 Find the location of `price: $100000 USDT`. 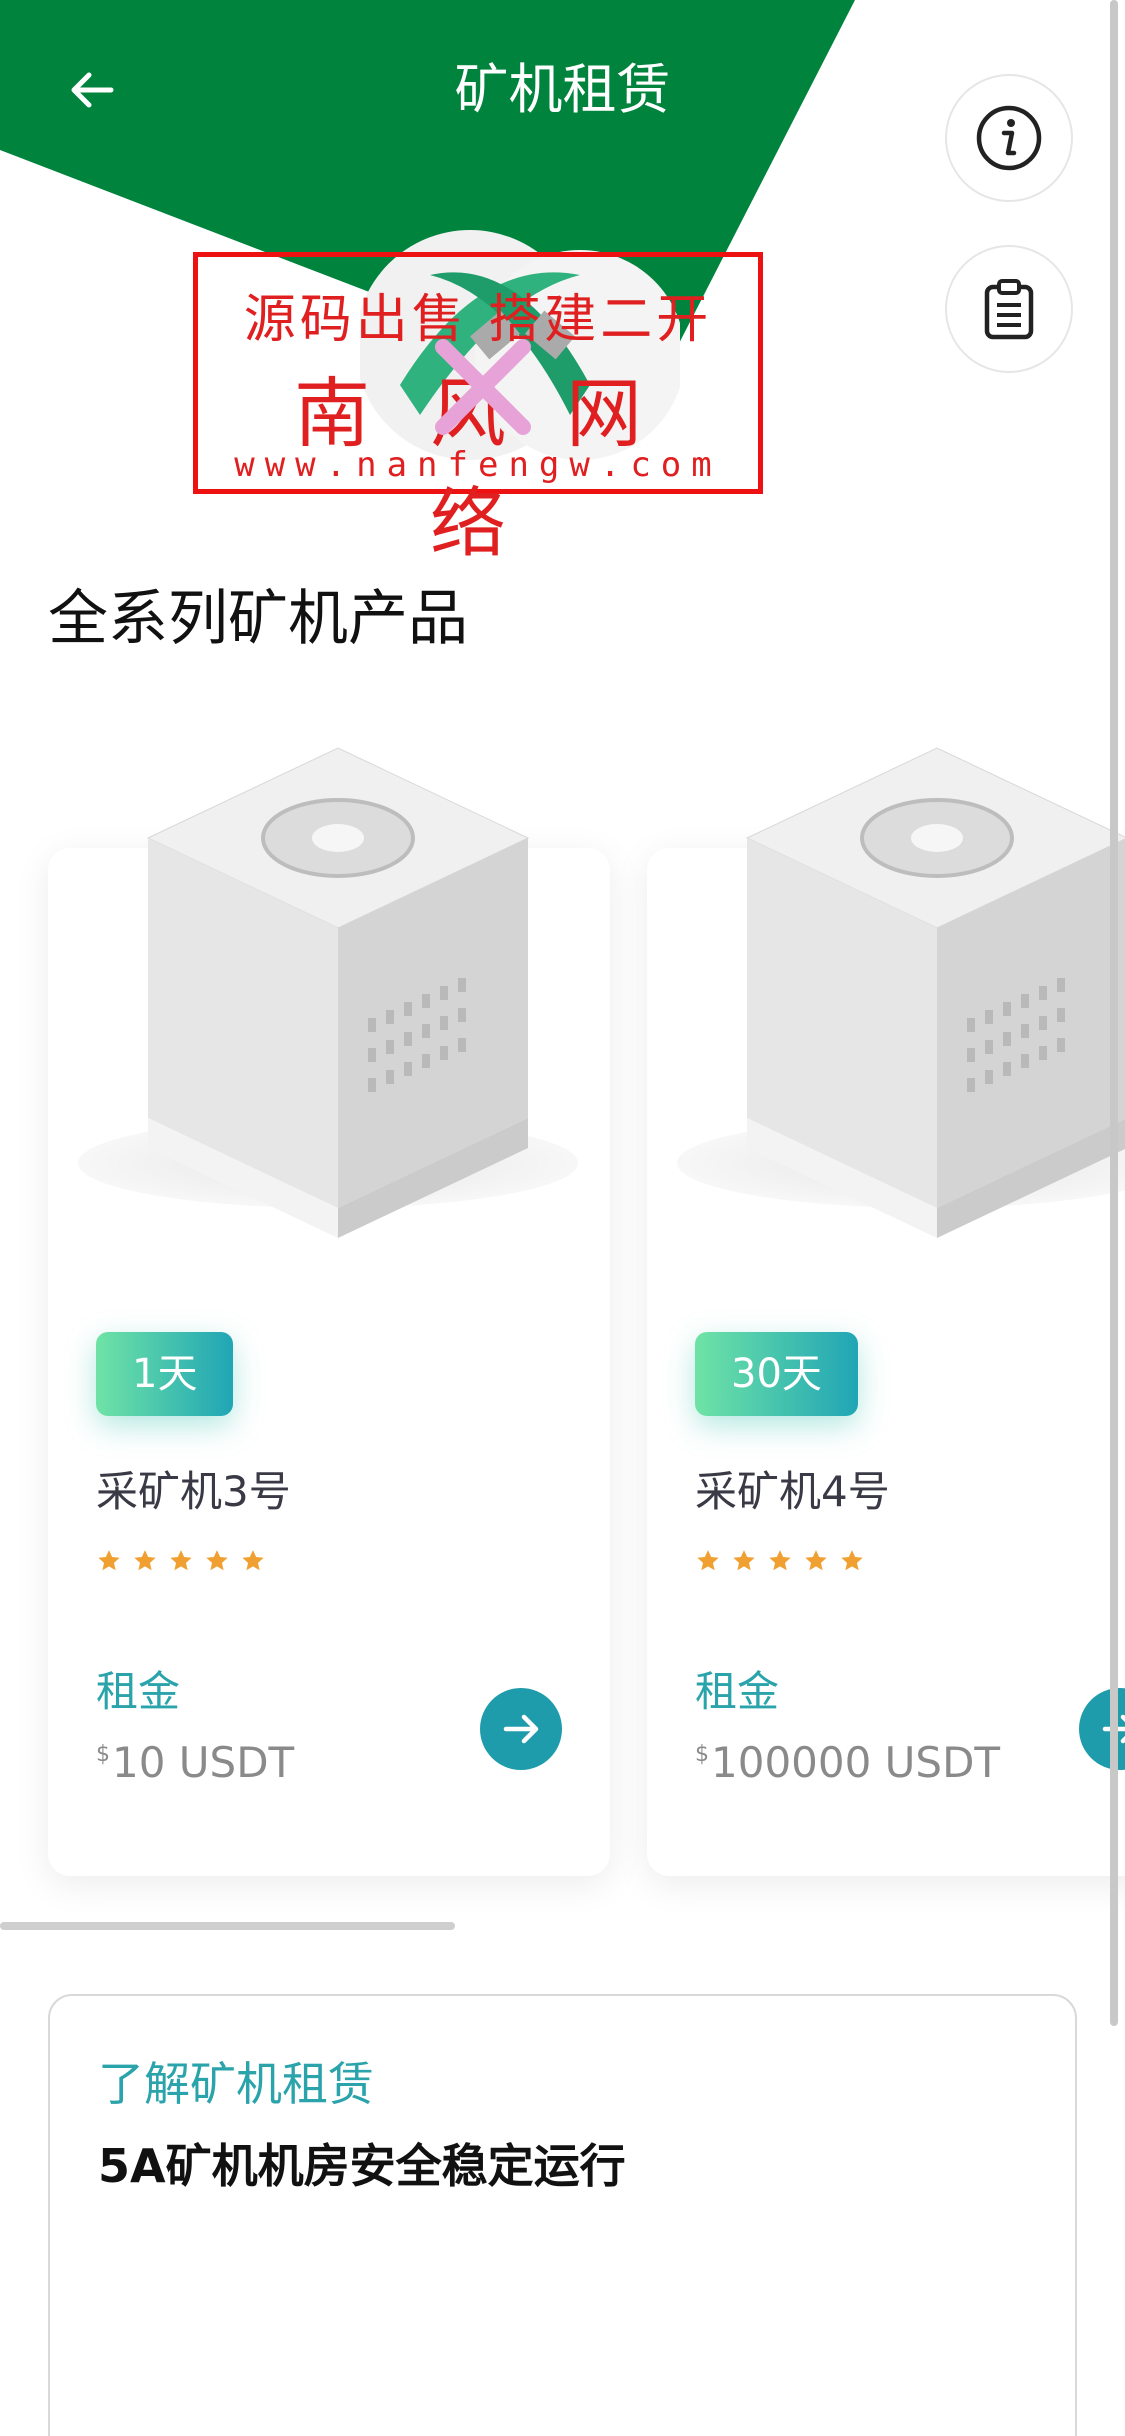

price: $100000 USDT is located at coordinates (847, 1762).